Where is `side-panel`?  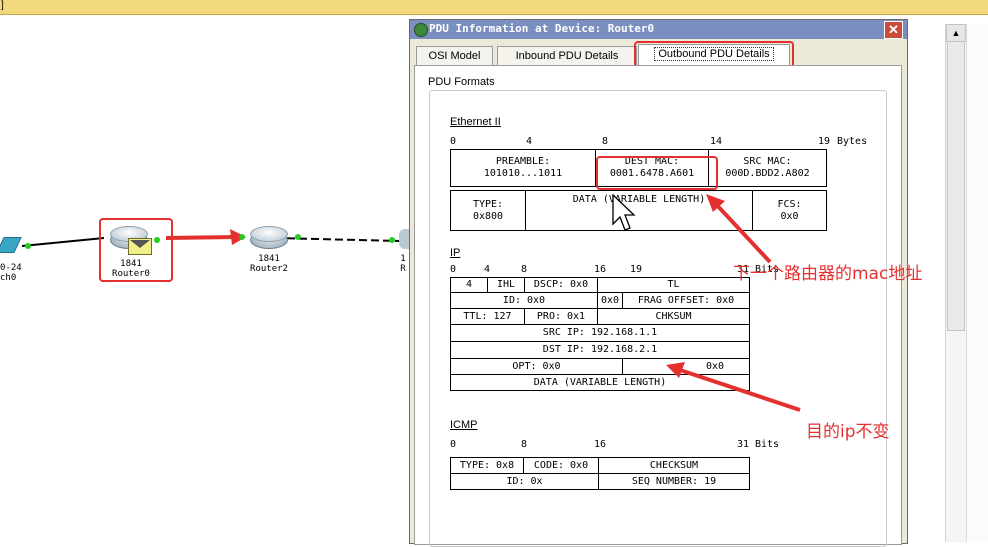 side-panel is located at coordinates (977, 283).